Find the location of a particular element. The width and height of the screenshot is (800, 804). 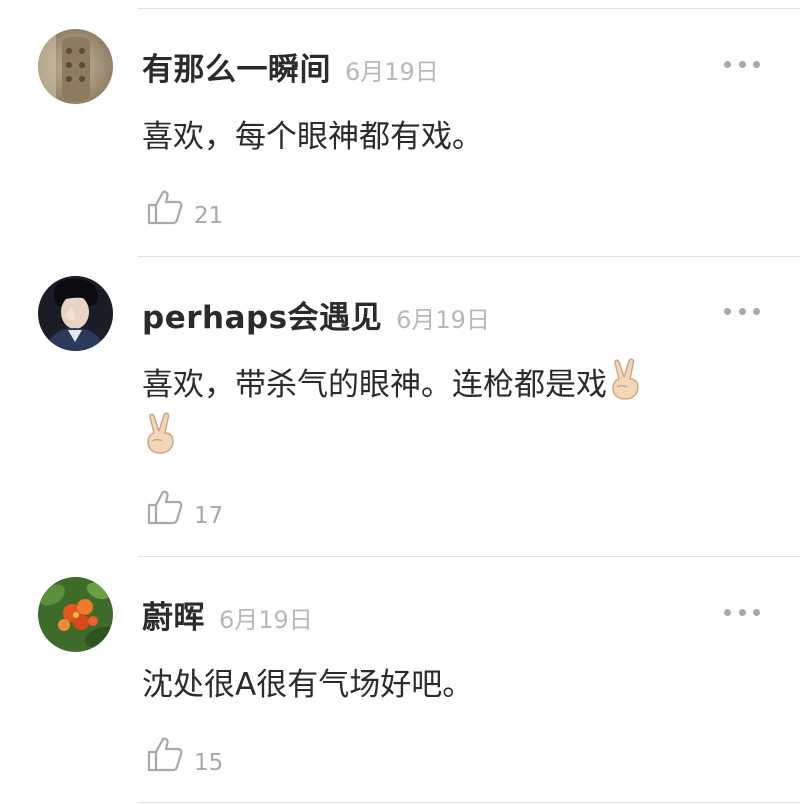

like-button: 15 is located at coordinates (184, 756).